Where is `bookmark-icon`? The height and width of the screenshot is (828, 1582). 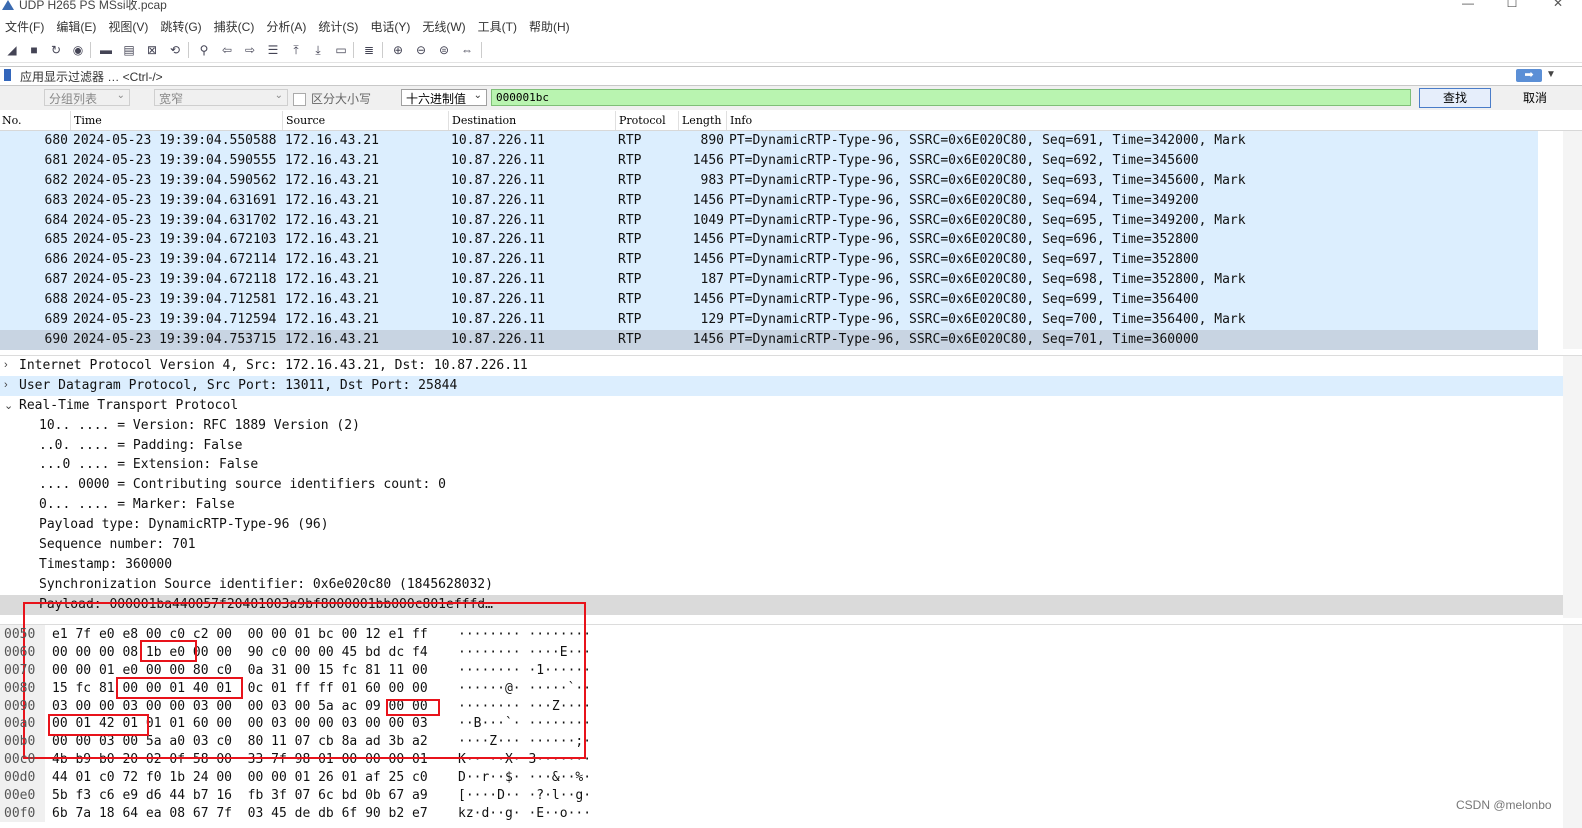
bookmark-icon is located at coordinates (7, 75).